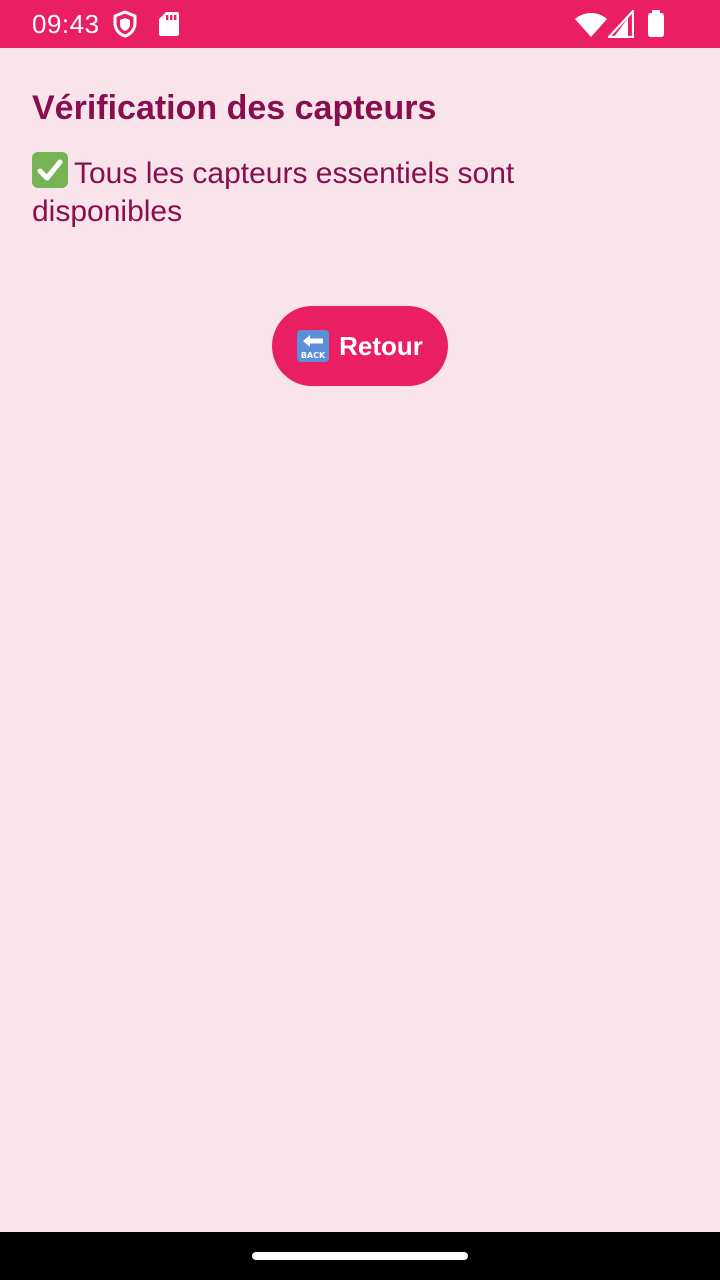 This screenshot has height=1280, width=720. Describe the element at coordinates (125, 24) in the screenshot. I see `shield-icon` at that location.